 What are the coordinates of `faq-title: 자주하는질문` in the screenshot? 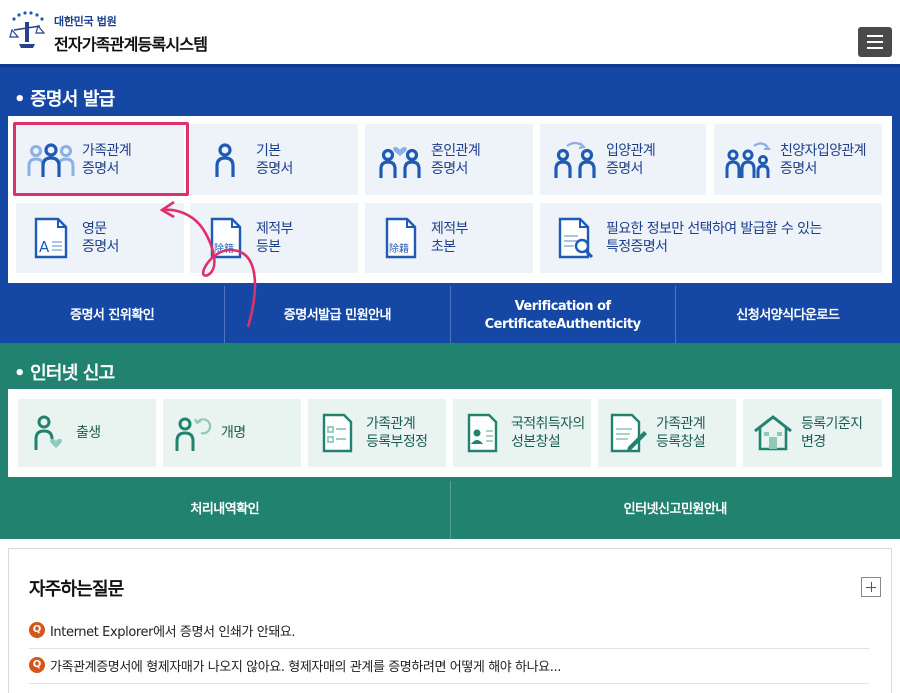 It's located at (76, 589).